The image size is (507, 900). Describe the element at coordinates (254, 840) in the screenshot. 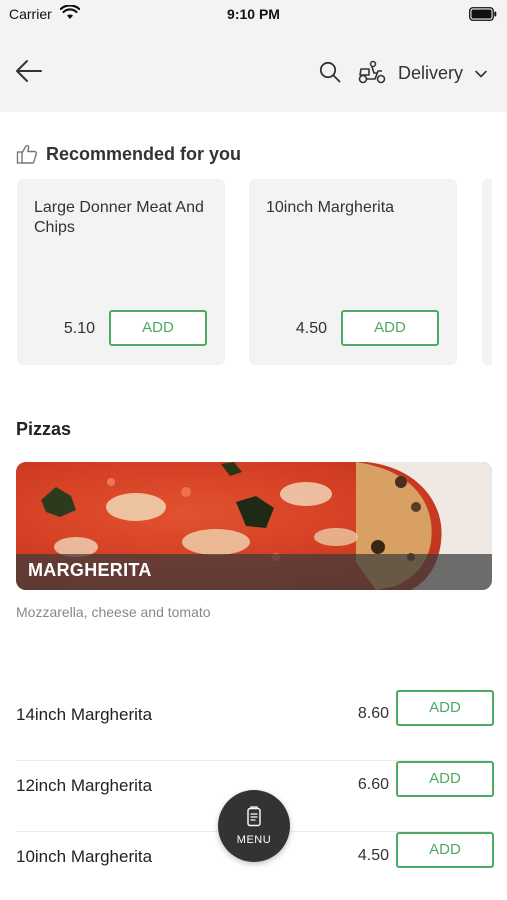

I see `menu-fab-label: MENU` at that location.